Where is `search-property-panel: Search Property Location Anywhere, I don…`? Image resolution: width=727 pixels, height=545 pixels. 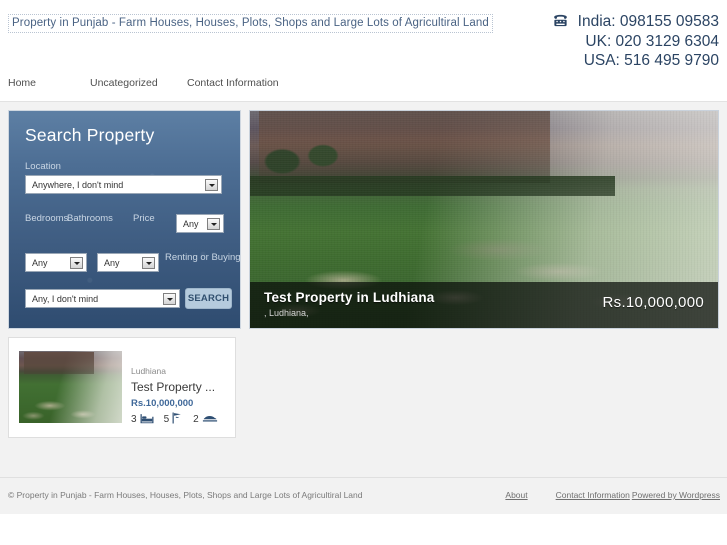 search-property-panel: Search Property Location Anywhere, I don… is located at coordinates (124, 219).